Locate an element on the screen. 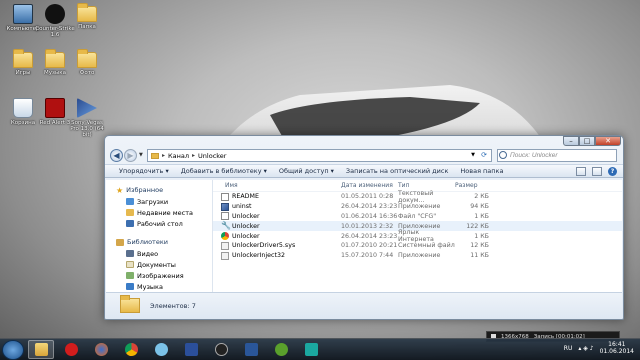 The image size is (640, 360). clock-date: 01.06.2014 is located at coordinates (616, 351).